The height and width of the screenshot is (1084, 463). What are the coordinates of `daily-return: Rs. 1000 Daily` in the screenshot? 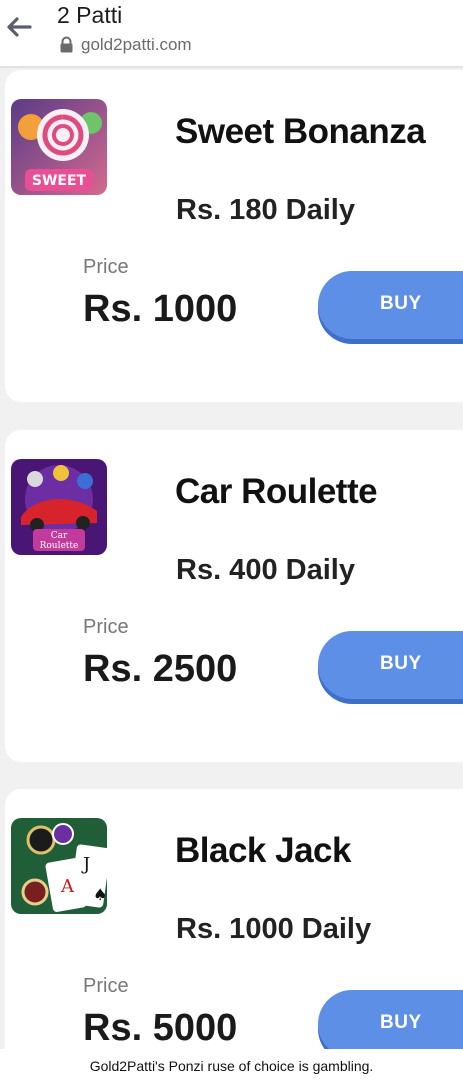 It's located at (274, 929).